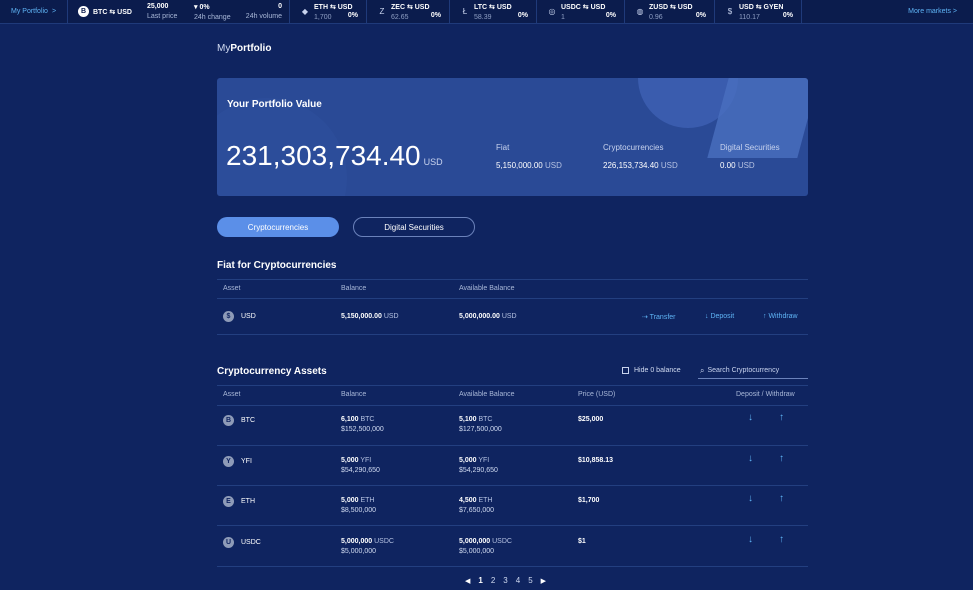 Image resolution: width=973 pixels, height=590 pixels. What do you see at coordinates (272, 371) in the screenshot?
I see `crypto-section-title: Cryptocurrency Assets` at bounding box center [272, 371].